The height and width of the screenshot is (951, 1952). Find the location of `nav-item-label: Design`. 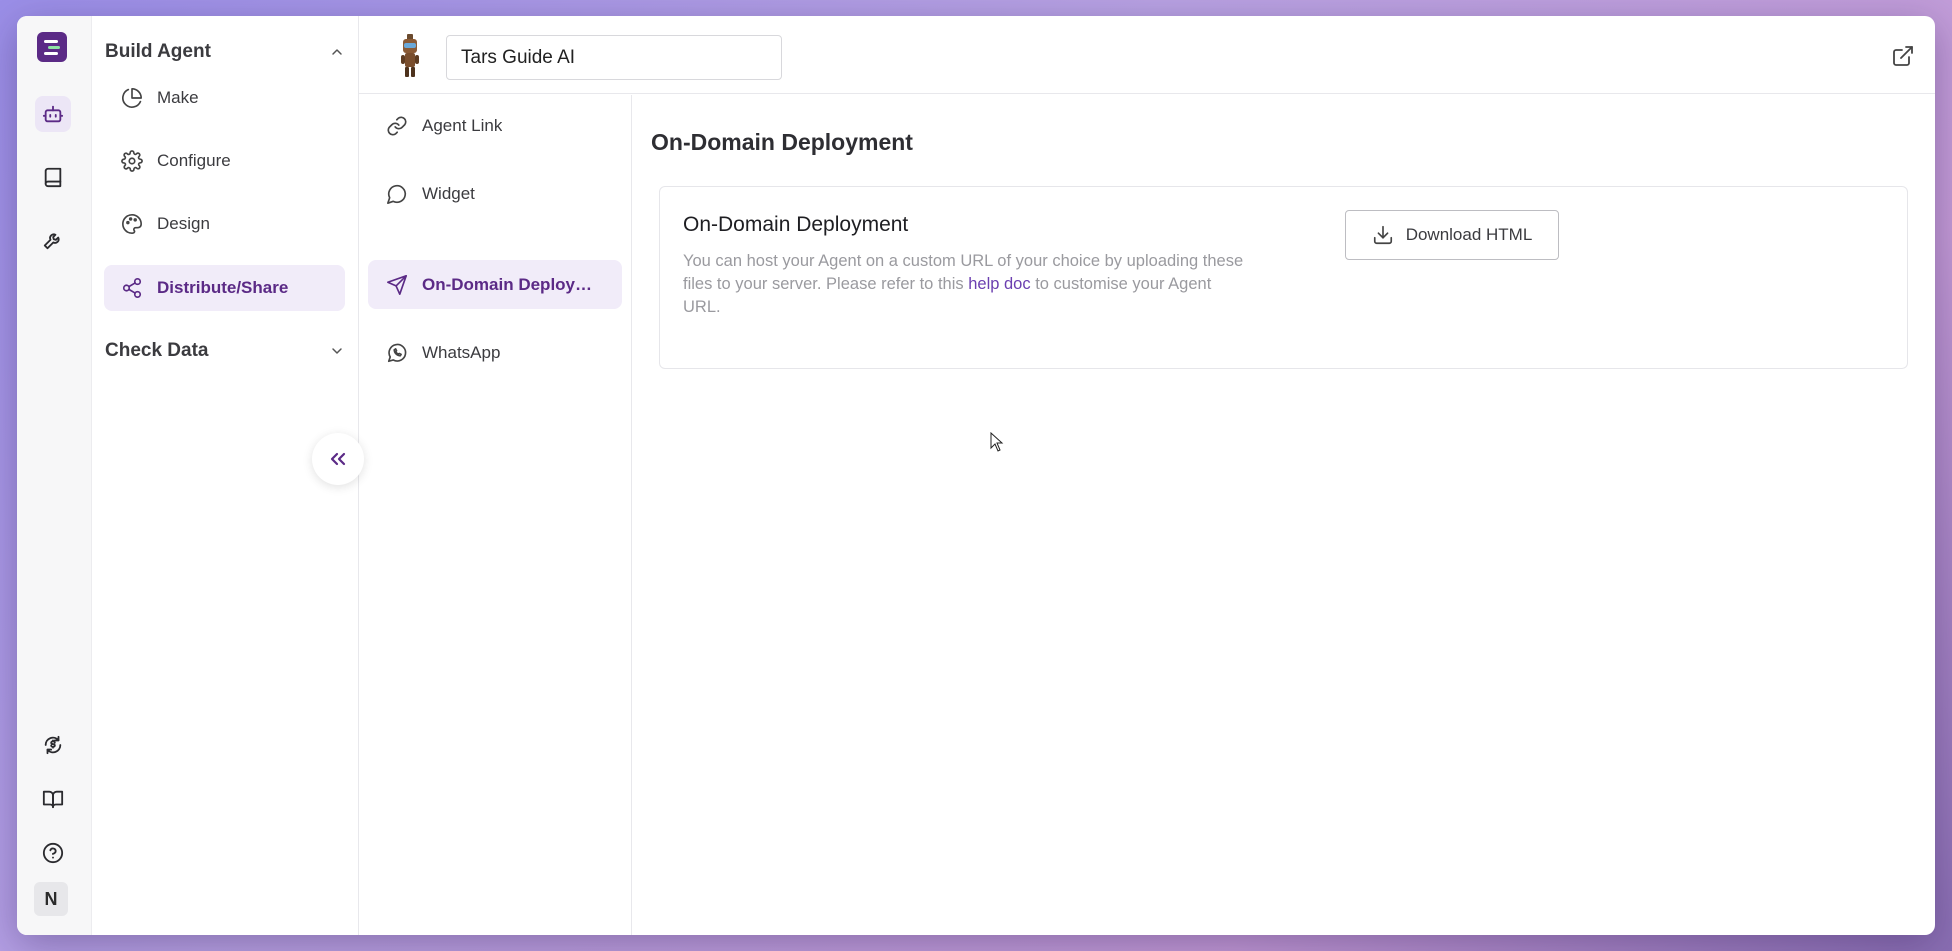

nav-item-label: Design is located at coordinates (183, 223).